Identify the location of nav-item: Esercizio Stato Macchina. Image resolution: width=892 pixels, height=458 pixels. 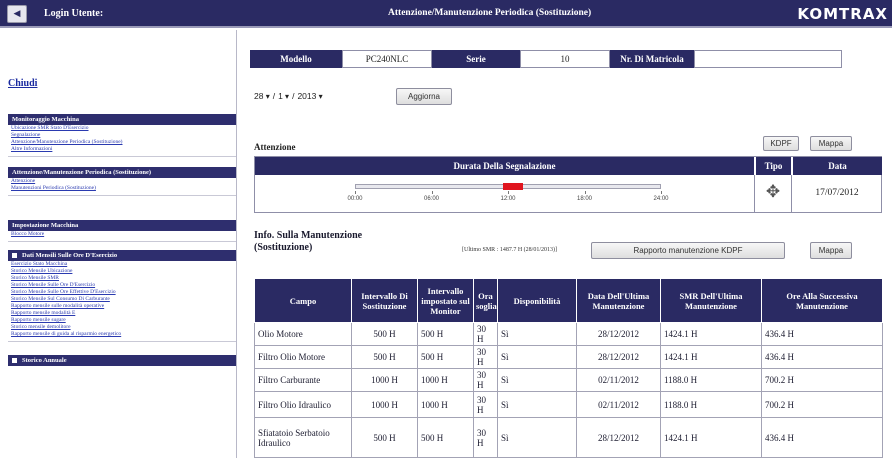
(122, 264).